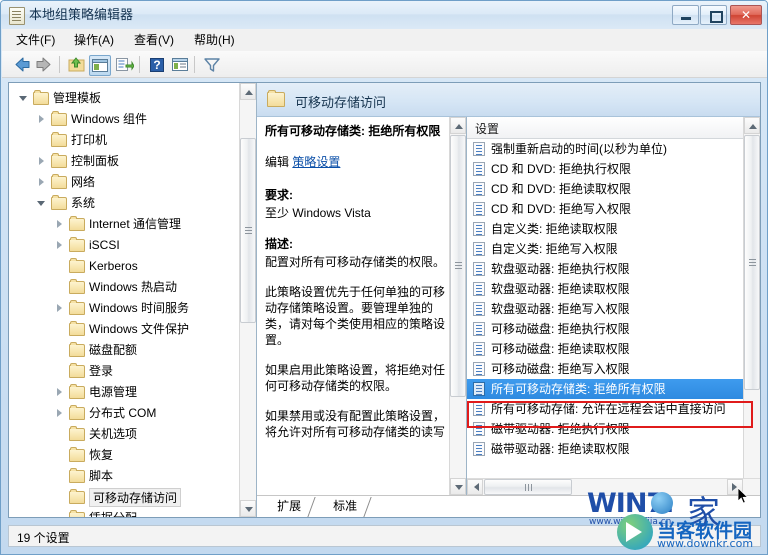 The width and height of the screenshot is (768, 555). Describe the element at coordinates (560, 429) in the screenshot. I see `settings-list-item-label: 磁带驱动器: 拒绝执行权限` at that location.